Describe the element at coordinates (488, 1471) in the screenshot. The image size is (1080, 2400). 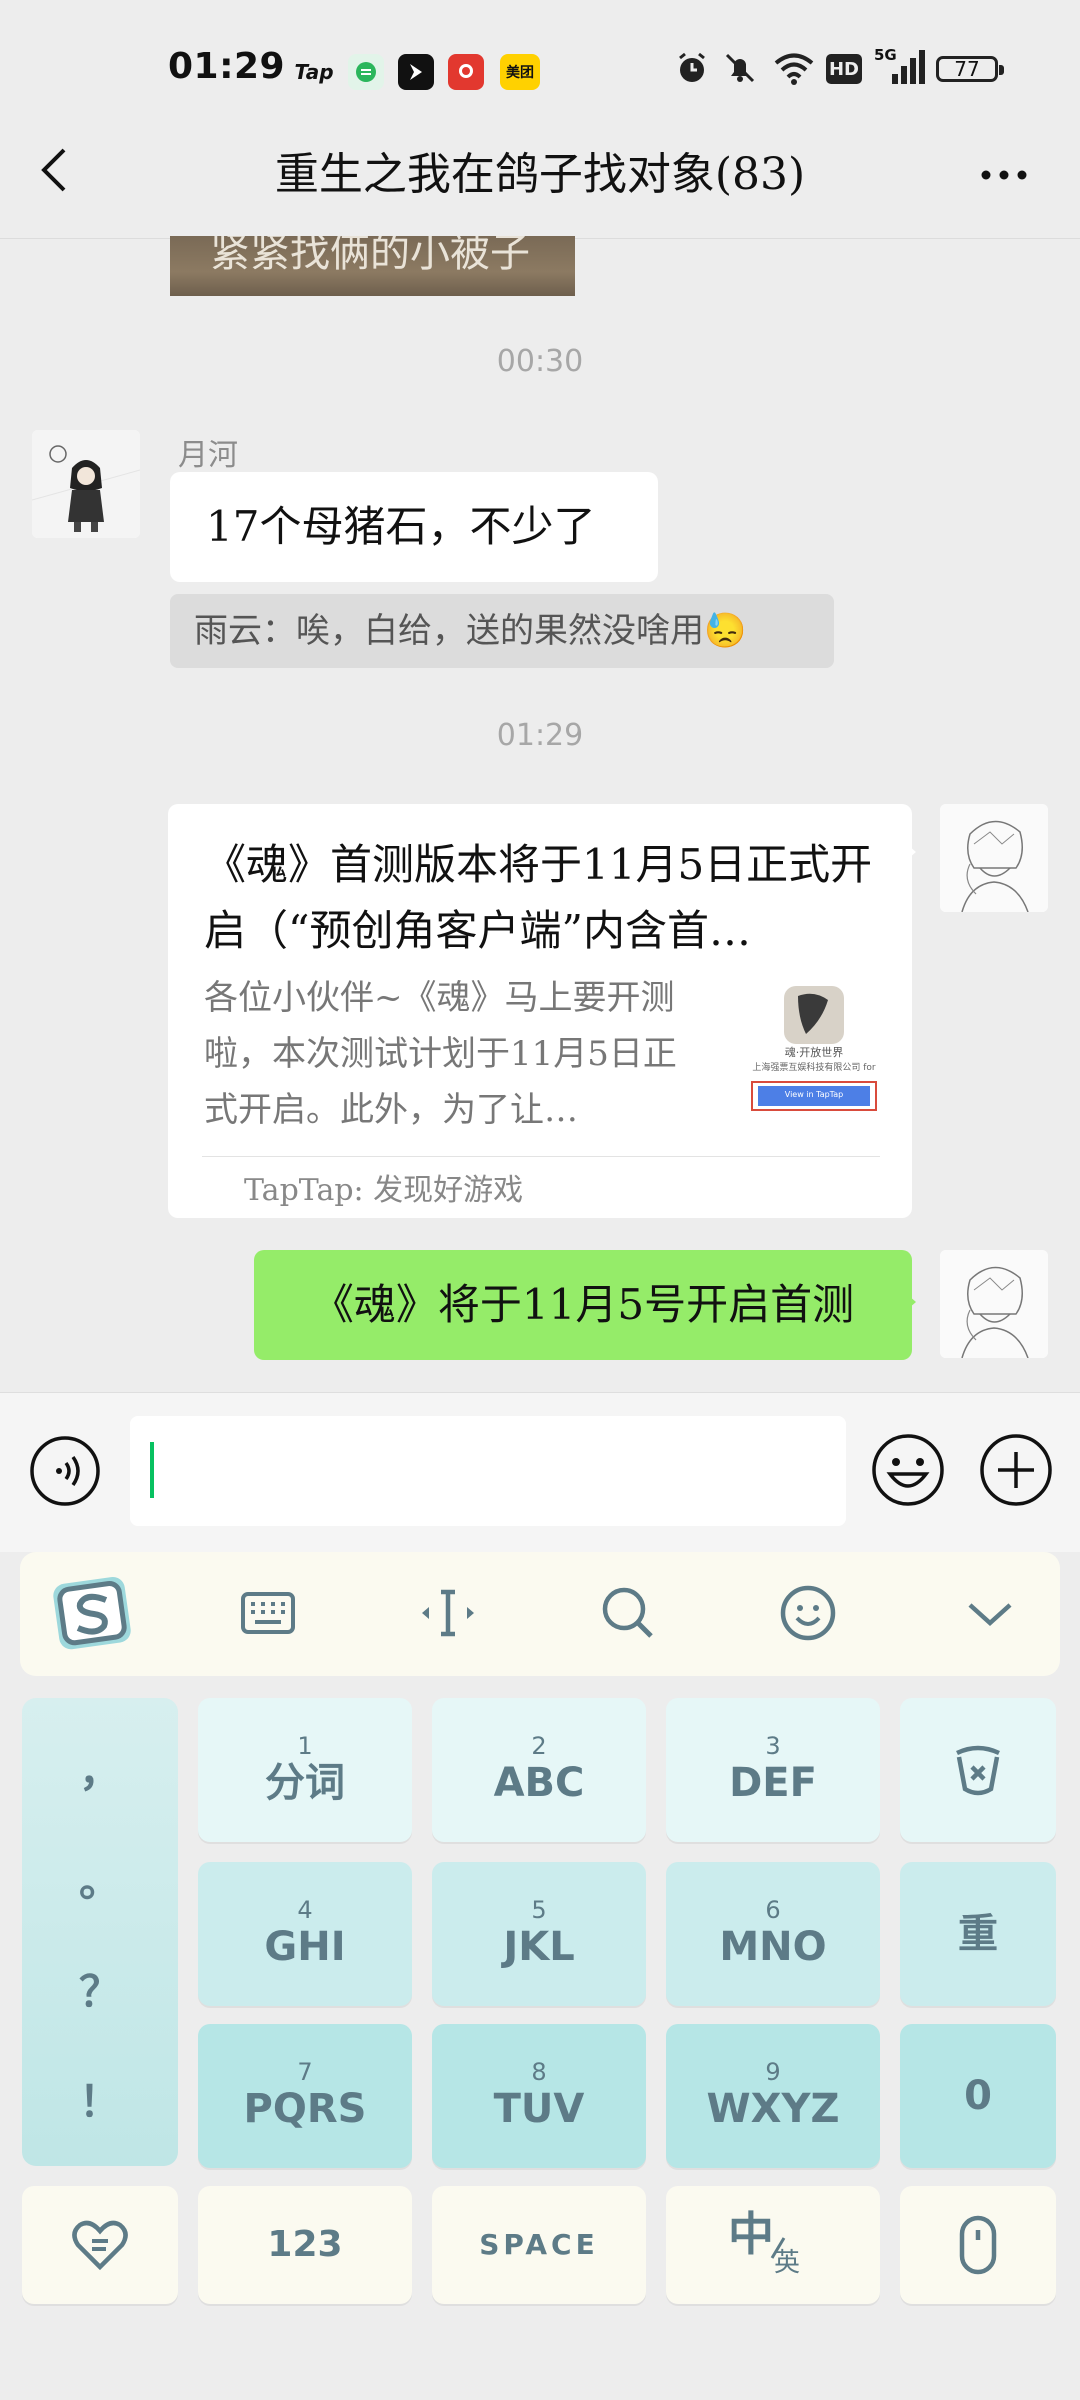
I see `message-input` at that location.